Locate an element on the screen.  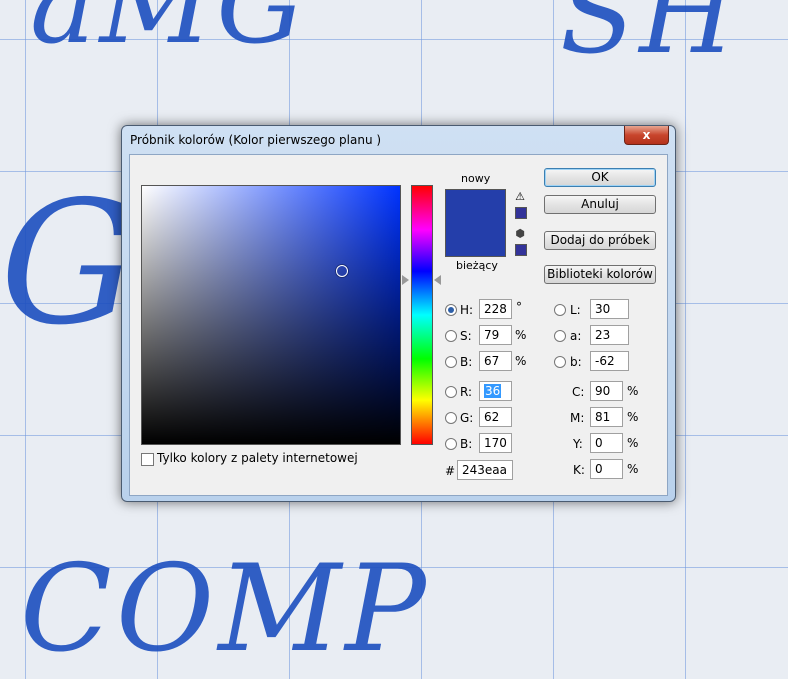
web-safe-cube-icon: ⬢ is located at coordinates (520, 234).